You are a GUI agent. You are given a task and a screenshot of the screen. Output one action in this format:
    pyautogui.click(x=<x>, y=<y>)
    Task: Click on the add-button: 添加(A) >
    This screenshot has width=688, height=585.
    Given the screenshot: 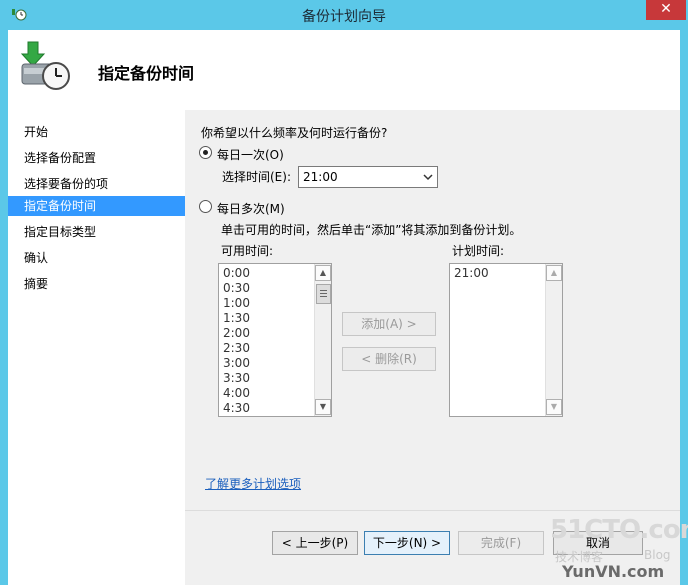 What is the action you would take?
    pyautogui.click(x=389, y=324)
    